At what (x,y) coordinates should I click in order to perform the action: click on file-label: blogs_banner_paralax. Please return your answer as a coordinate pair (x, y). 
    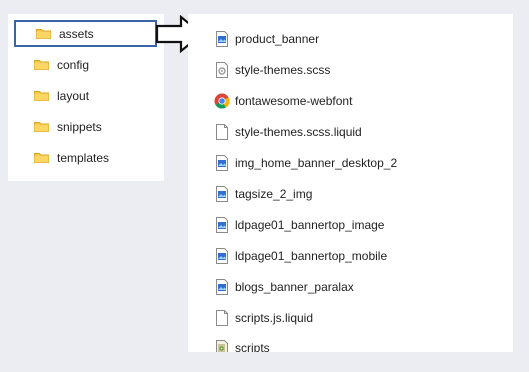
    Looking at the image, I should click on (294, 286).